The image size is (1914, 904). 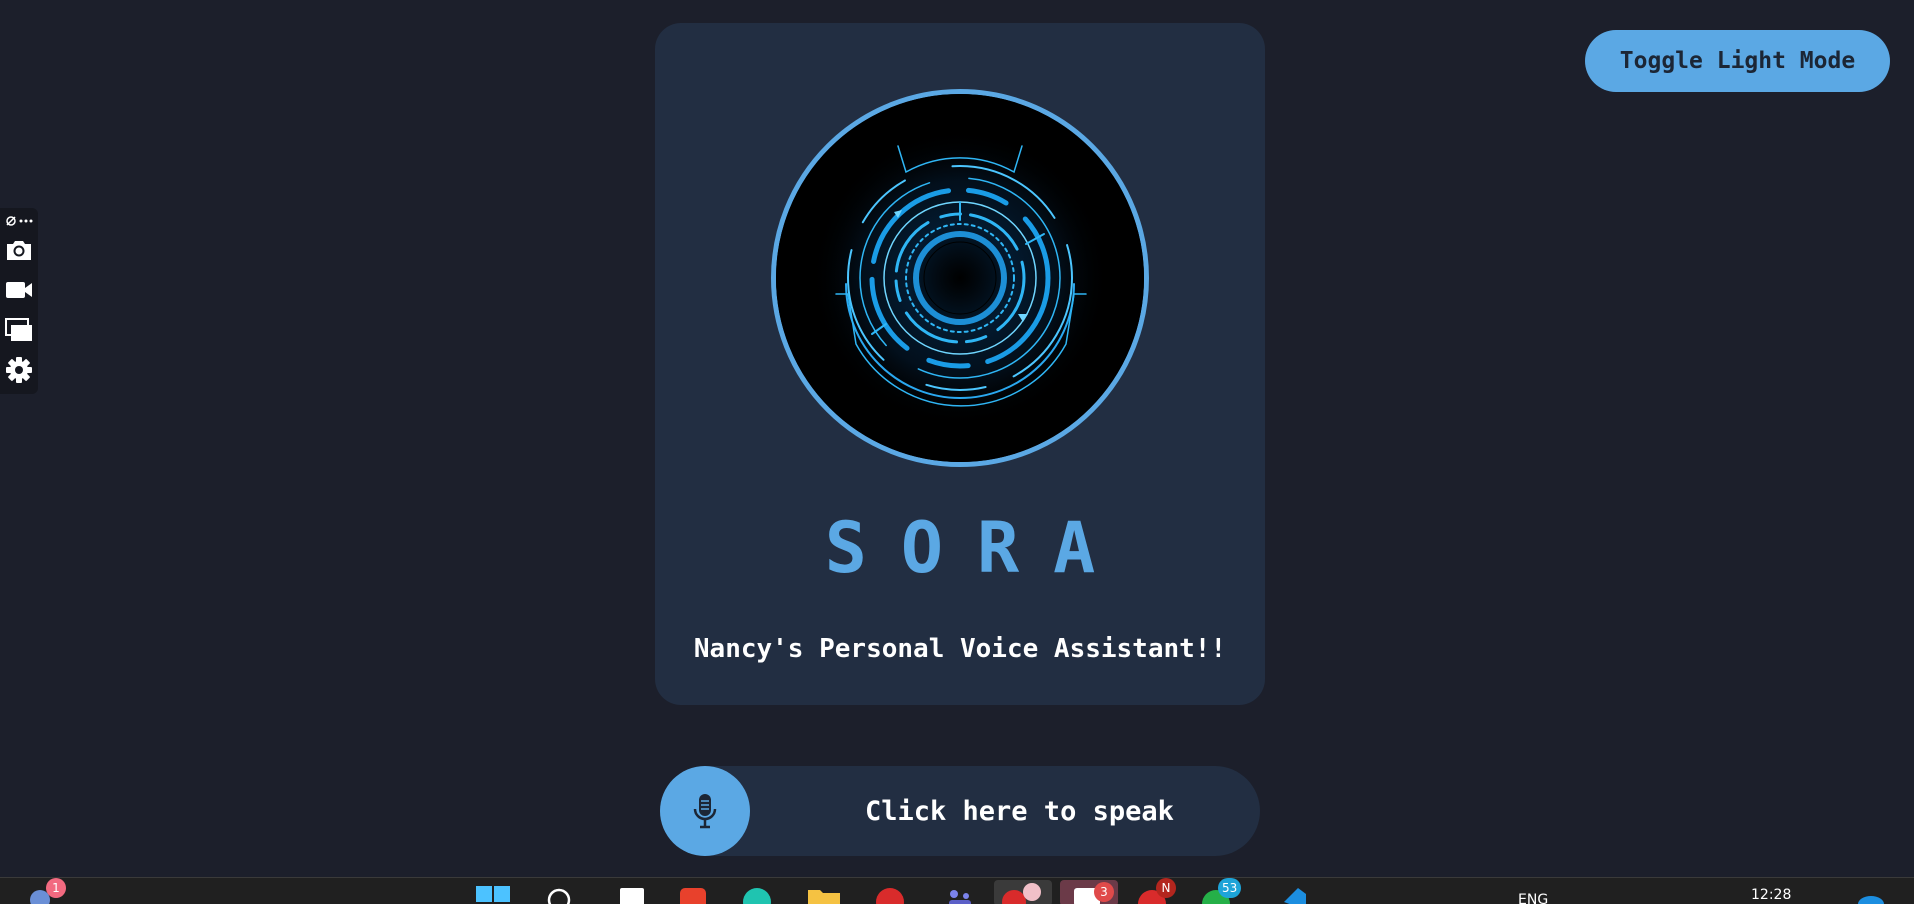 I want to click on windows-stack-icon, so click(x=18, y=329).